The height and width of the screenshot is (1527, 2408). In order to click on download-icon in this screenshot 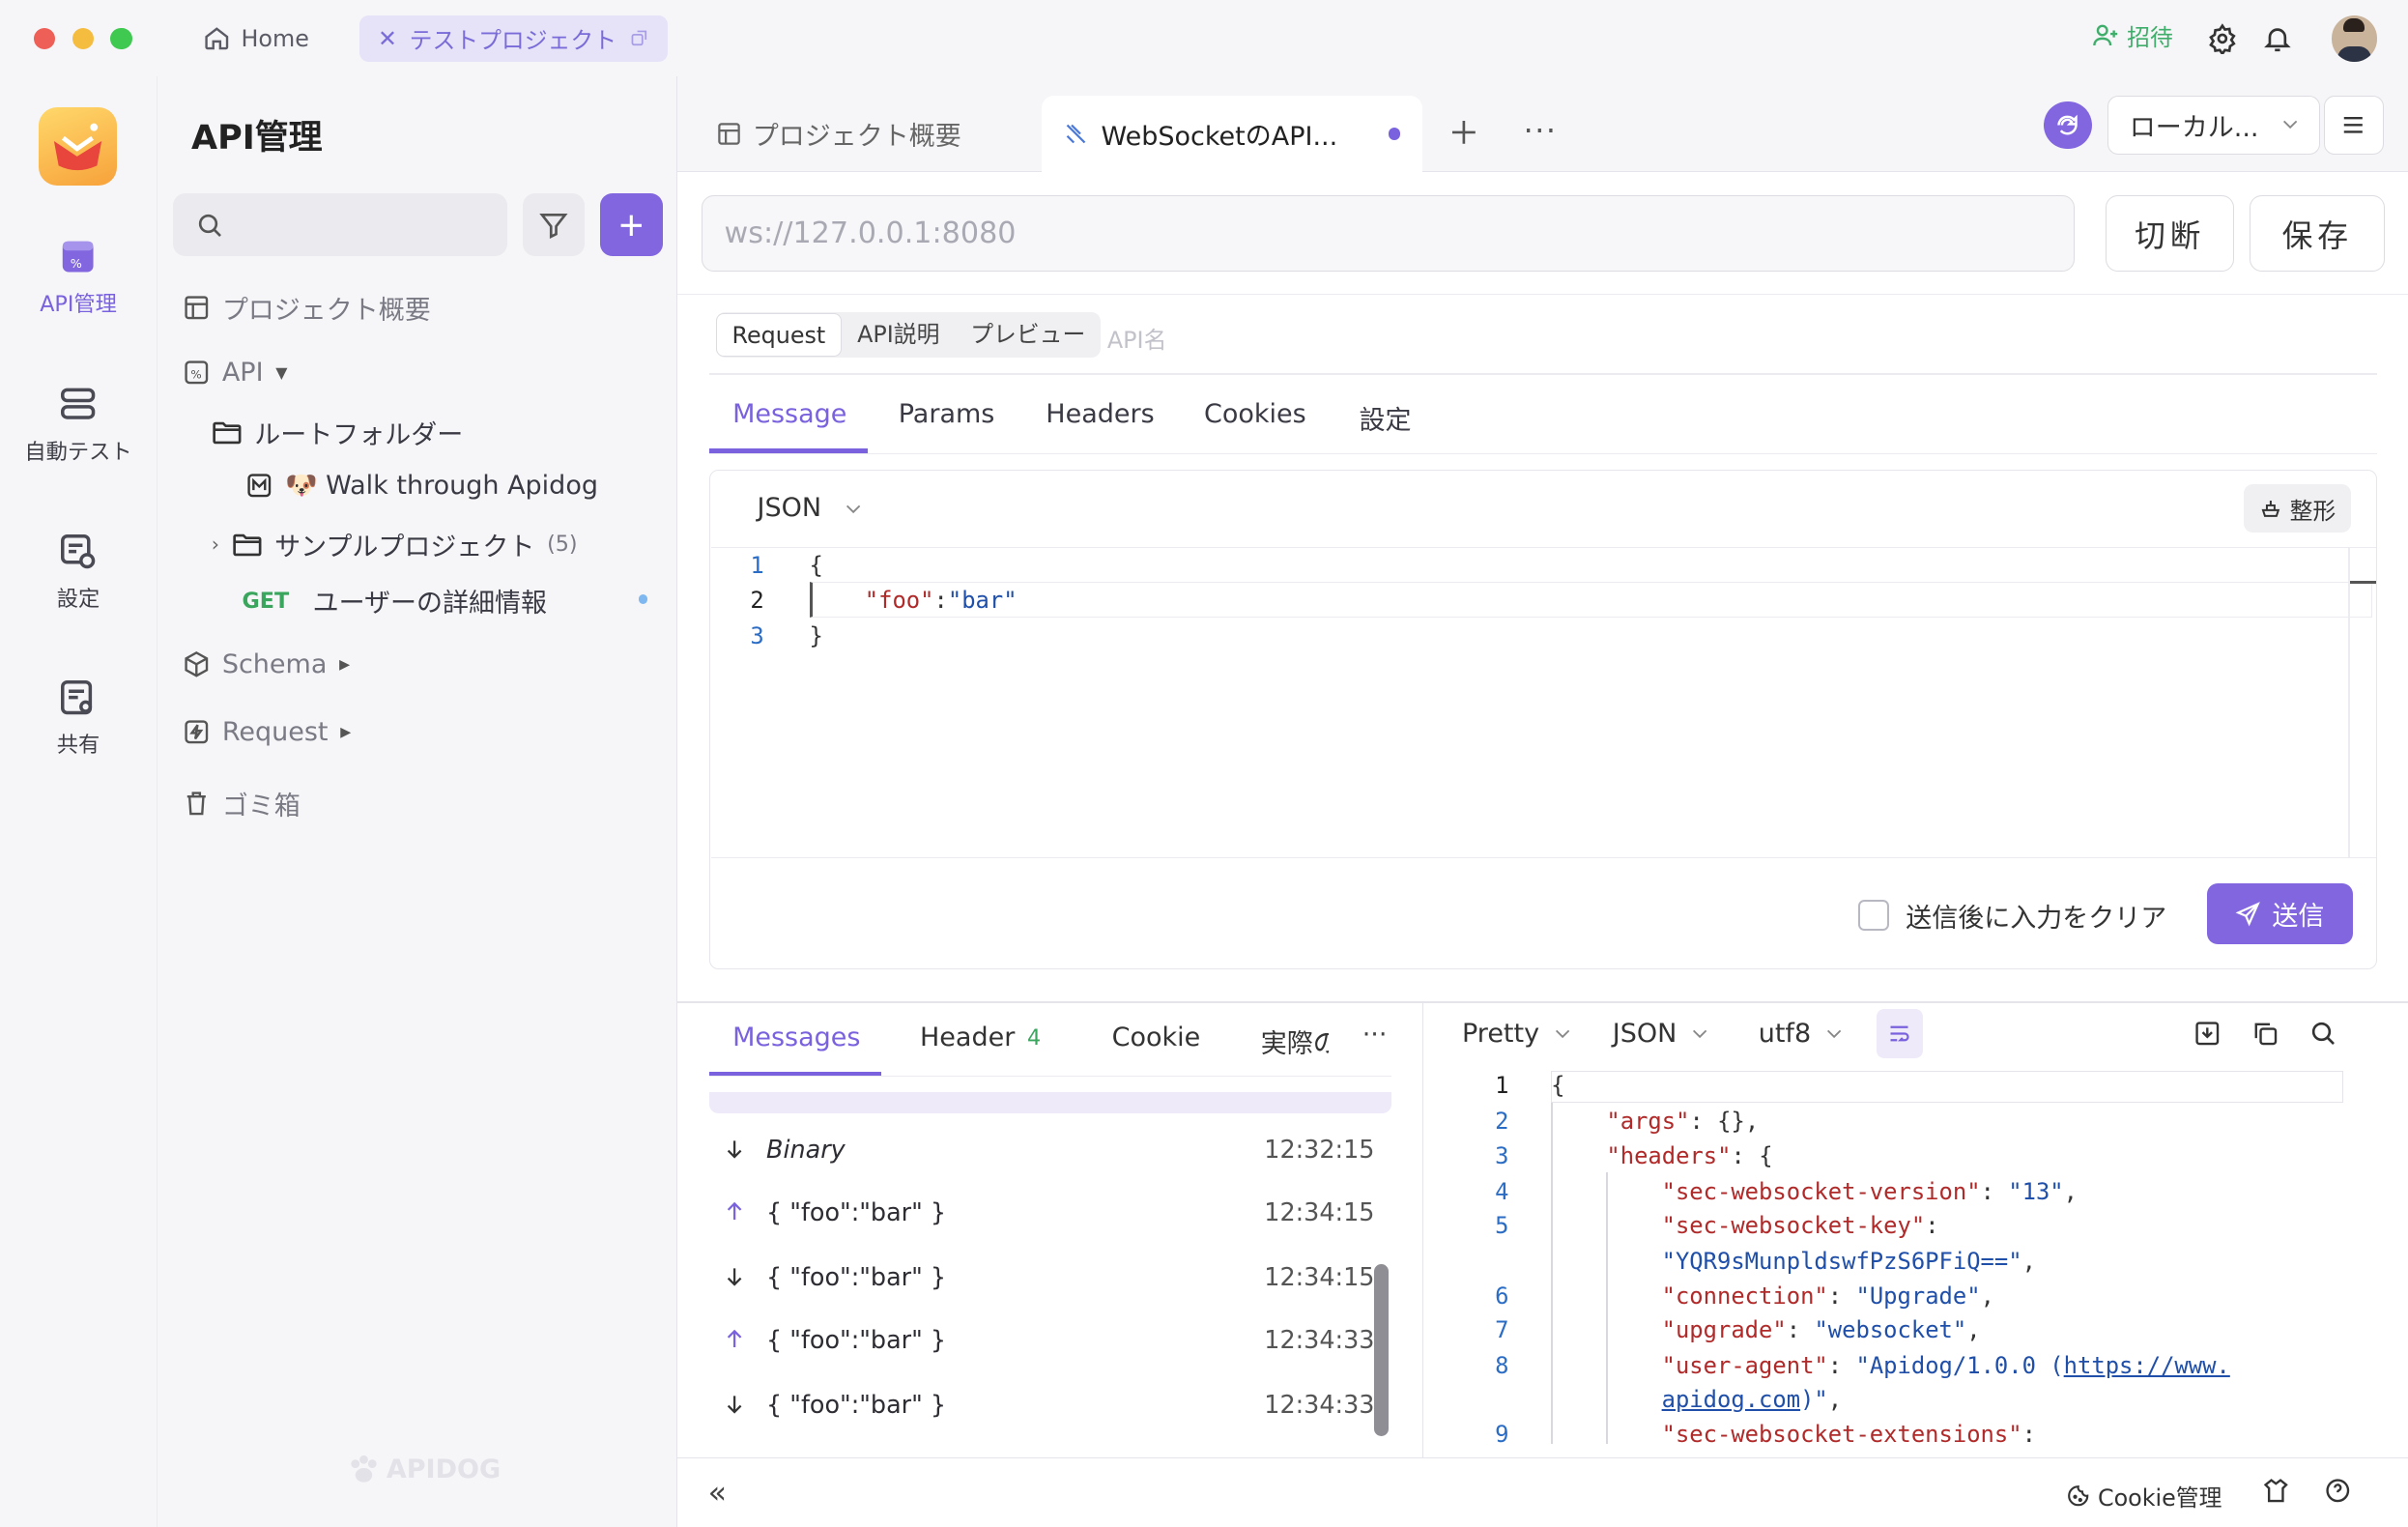, I will do `click(2208, 1034)`.